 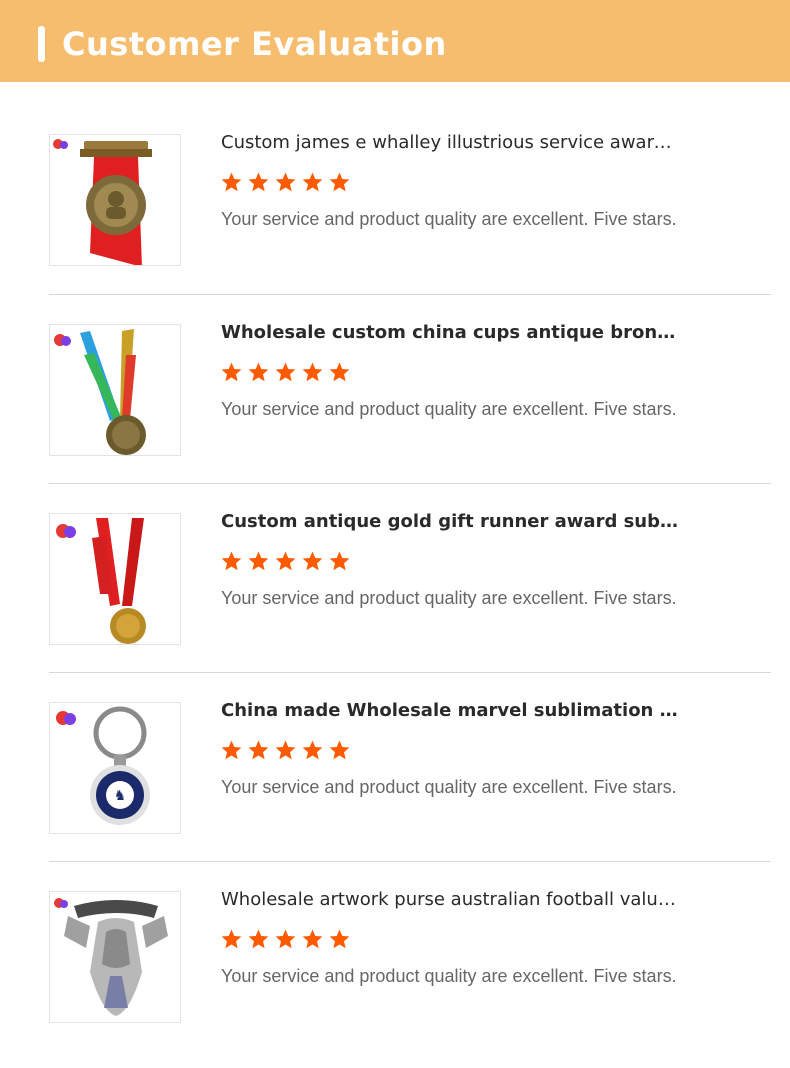 What do you see at coordinates (101, 581) in the screenshot?
I see `gold-medal-icon` at bounding box center [101, 581].